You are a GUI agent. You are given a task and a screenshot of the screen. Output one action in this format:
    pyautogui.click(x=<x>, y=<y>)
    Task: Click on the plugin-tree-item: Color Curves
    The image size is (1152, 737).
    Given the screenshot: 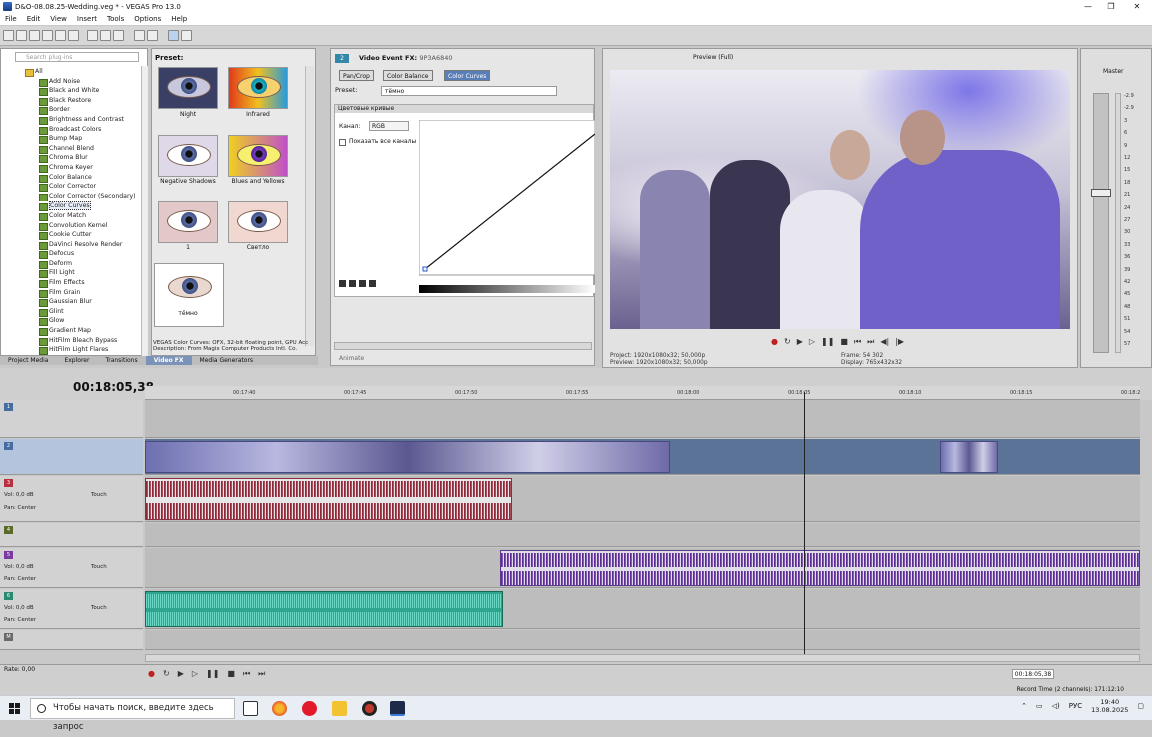 What is the action you would take?
    pyautogui.click(x=80, y=206)
    